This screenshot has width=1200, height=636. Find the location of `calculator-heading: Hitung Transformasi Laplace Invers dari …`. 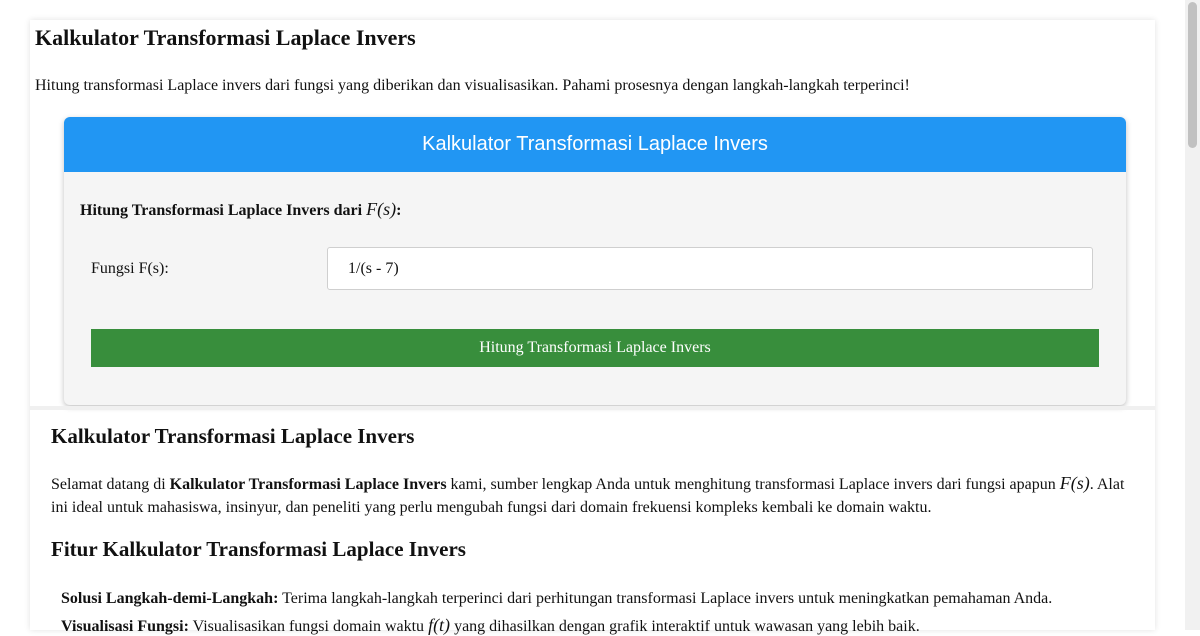

calculator-heading: Hitung Transformasi Laplace Invers dari … is located at coordinates (240, 209).